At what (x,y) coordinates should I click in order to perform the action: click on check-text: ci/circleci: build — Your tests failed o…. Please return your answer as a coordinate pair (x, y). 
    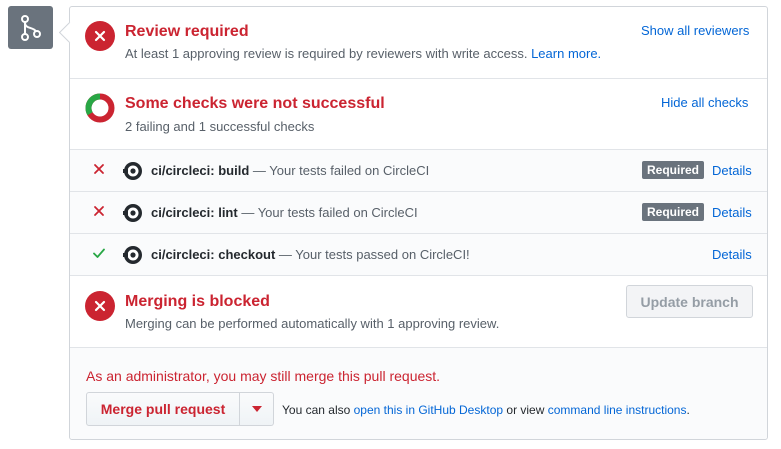
    Looking at the image, I should click on (290, 170).